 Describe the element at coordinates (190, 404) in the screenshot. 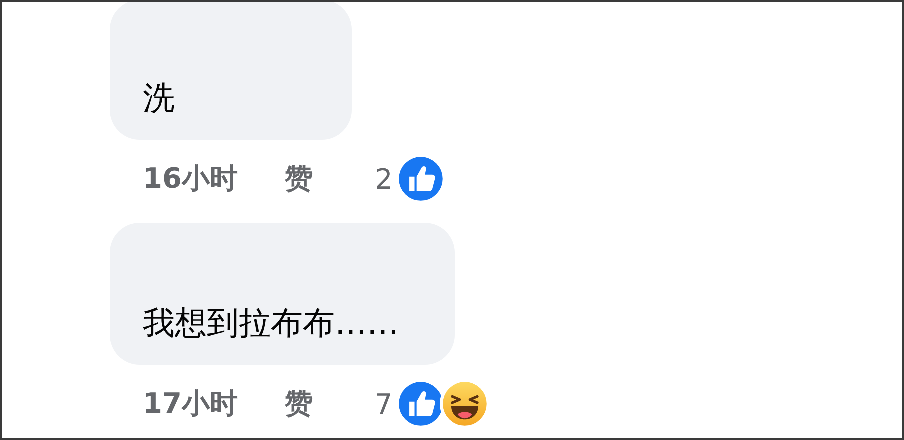

I see `comment-time: 17小时` at that location.